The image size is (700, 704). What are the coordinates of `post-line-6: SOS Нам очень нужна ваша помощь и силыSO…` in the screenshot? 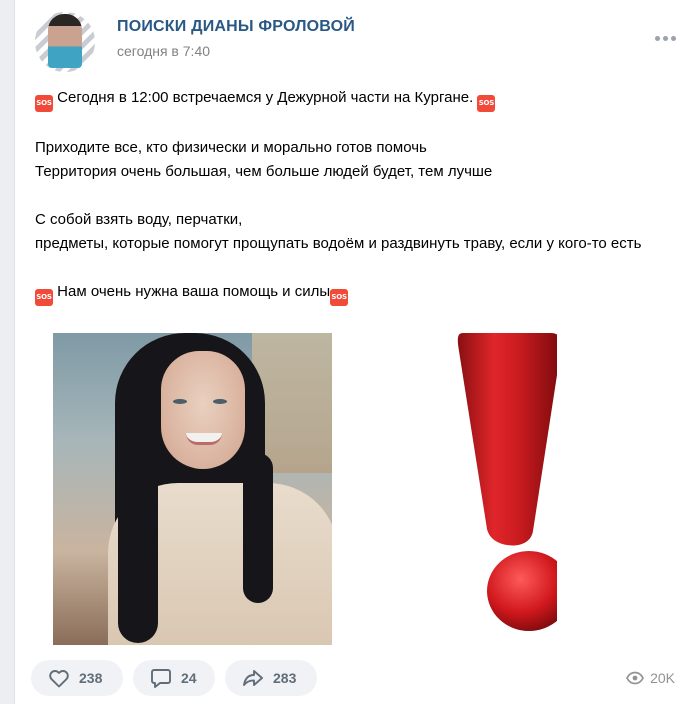 It's located at (355, 293).